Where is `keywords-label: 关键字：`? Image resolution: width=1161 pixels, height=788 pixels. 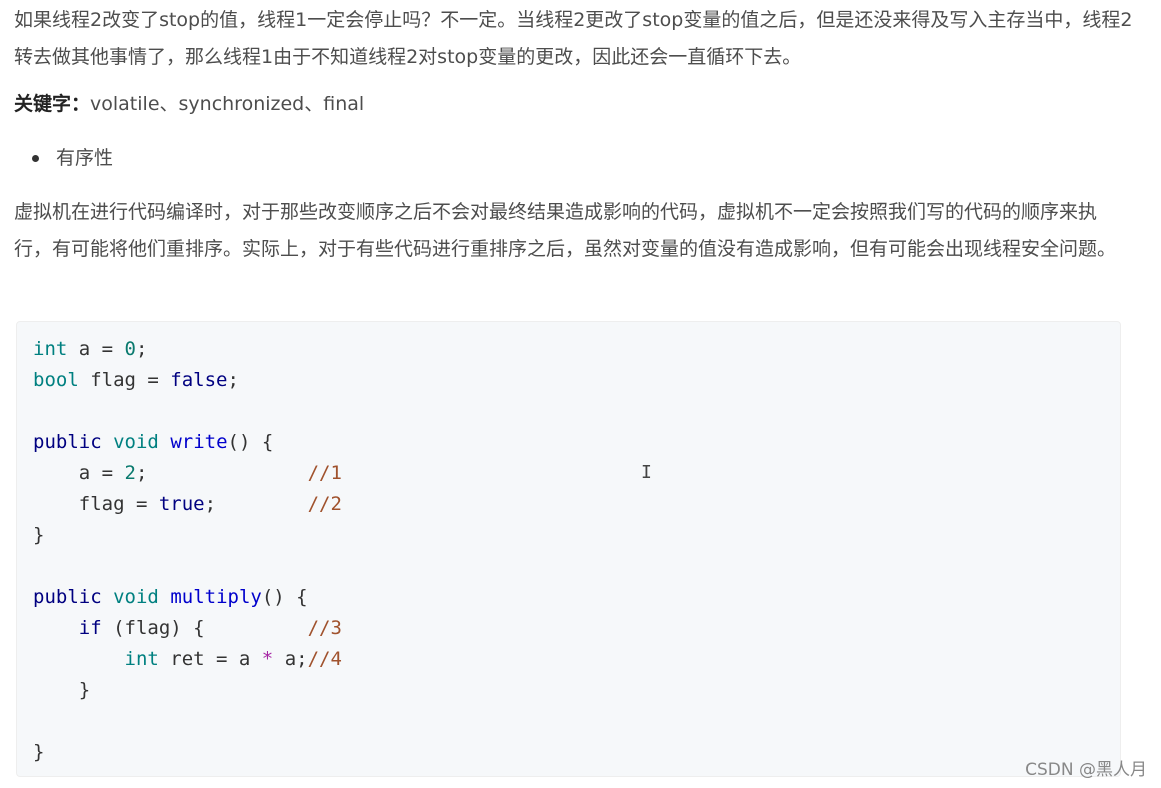
keywords-label: 关键字： is located at coordinates (52, 104).